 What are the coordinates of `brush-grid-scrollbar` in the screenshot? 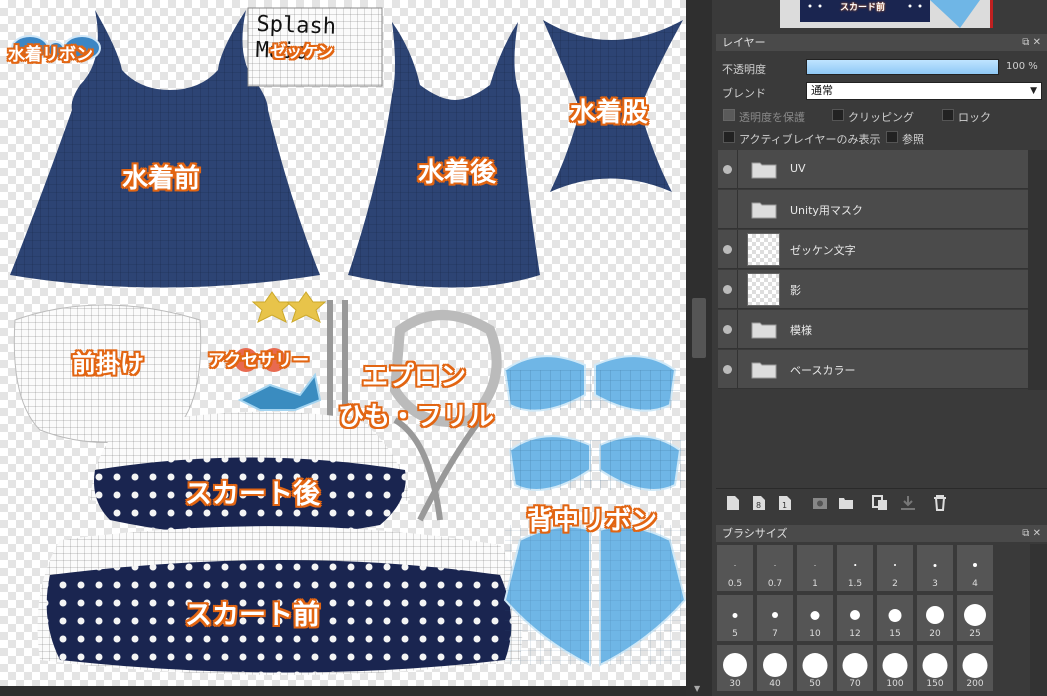 It's located at (1038, 620).